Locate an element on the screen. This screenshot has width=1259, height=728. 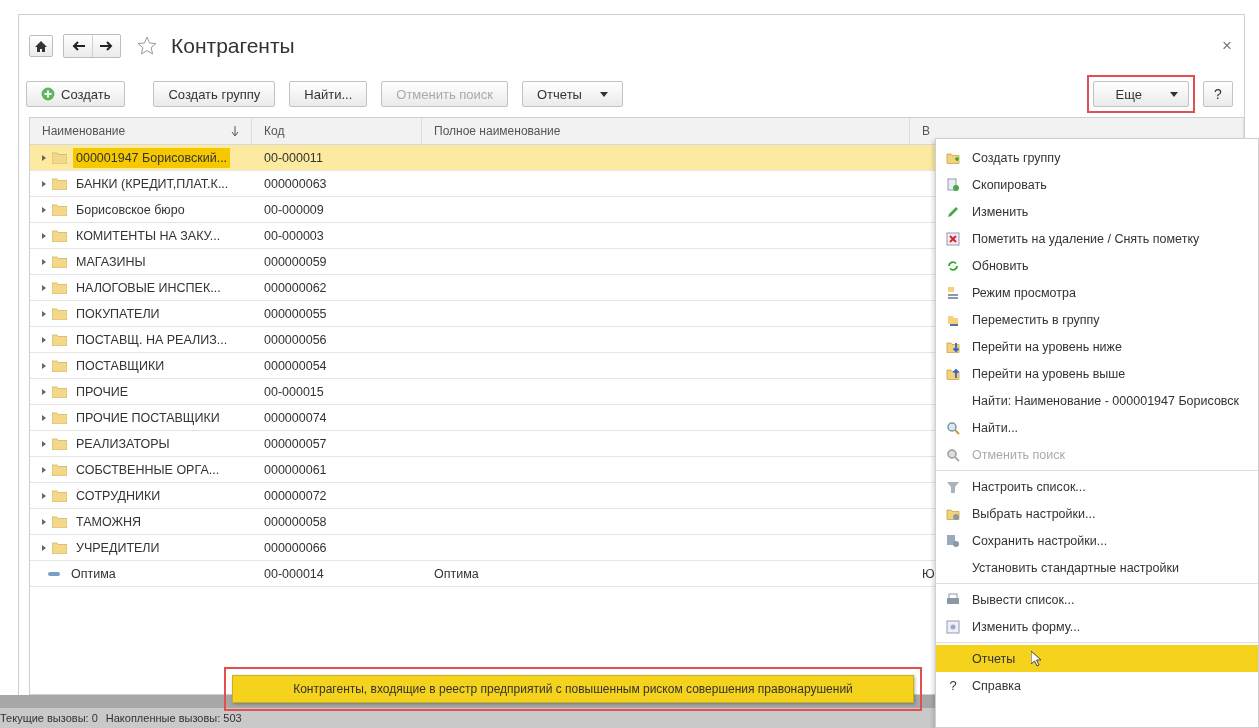
folder-plus-icon is located at coordinates (953, 157).